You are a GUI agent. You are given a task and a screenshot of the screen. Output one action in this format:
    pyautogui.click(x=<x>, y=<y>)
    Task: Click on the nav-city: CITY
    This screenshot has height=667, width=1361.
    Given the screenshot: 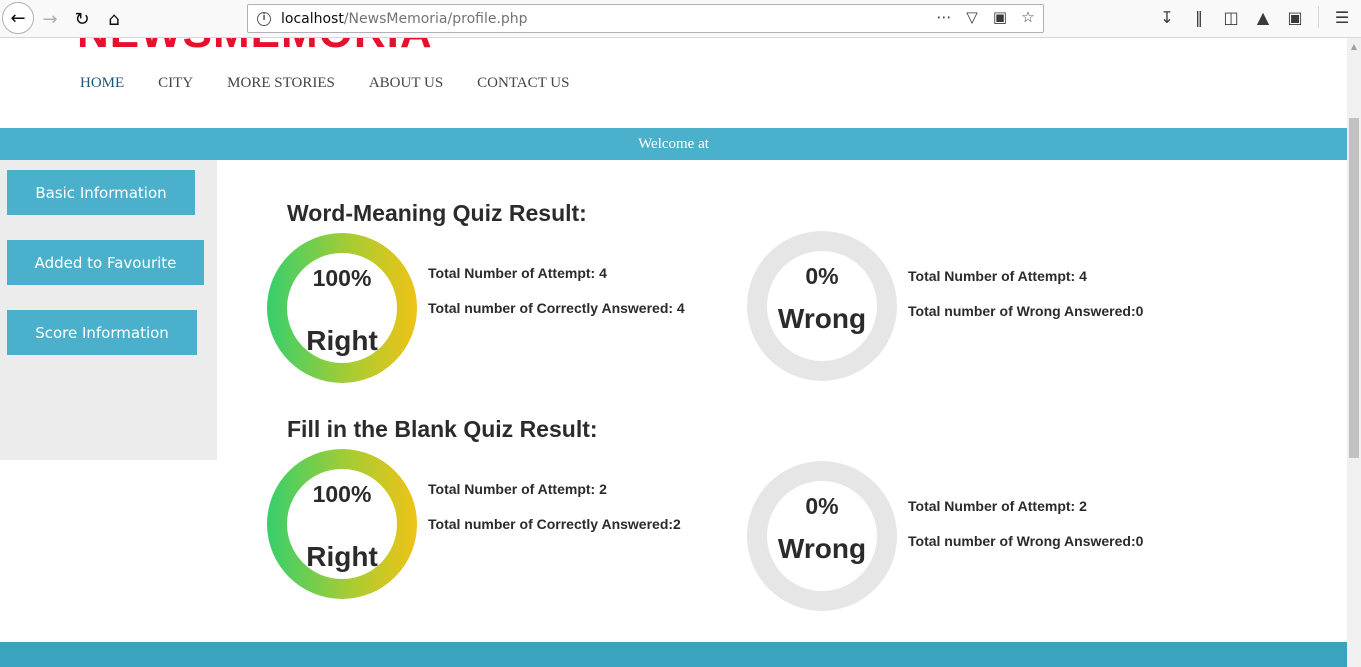 What is the action you would take?
    pyautogui.click(x=175, y=83)
    